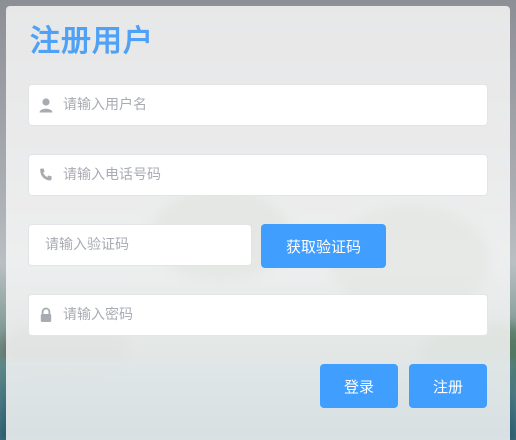 The width and height of the screenshot is (516, 440). What do you see at coordinates (46, 174) in the screenshot?
I see `phone-icon` at bounding box center [46, 174].